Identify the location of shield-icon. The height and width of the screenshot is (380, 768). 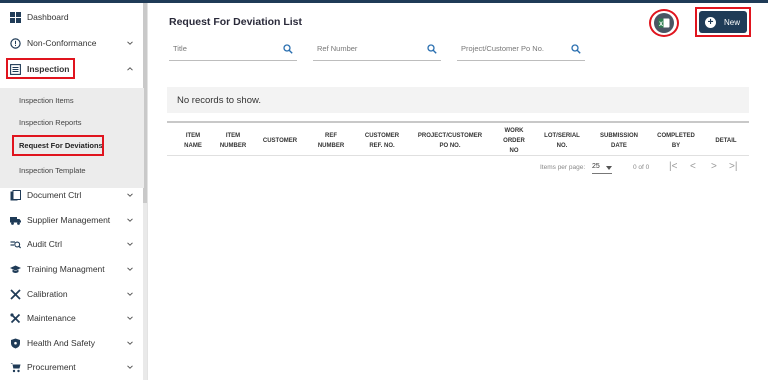
(15, 343).